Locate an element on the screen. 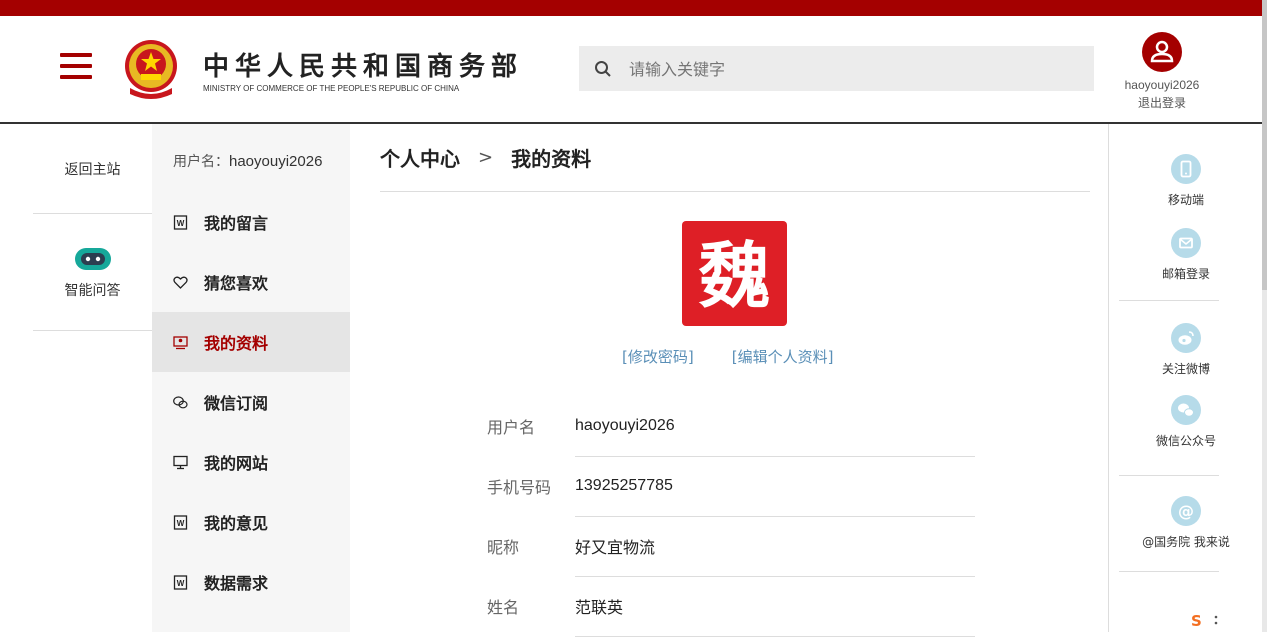 The image size is (1267, 637). sidebar-item-data-request: W 数据需求 is located at coordinates (251, 582).